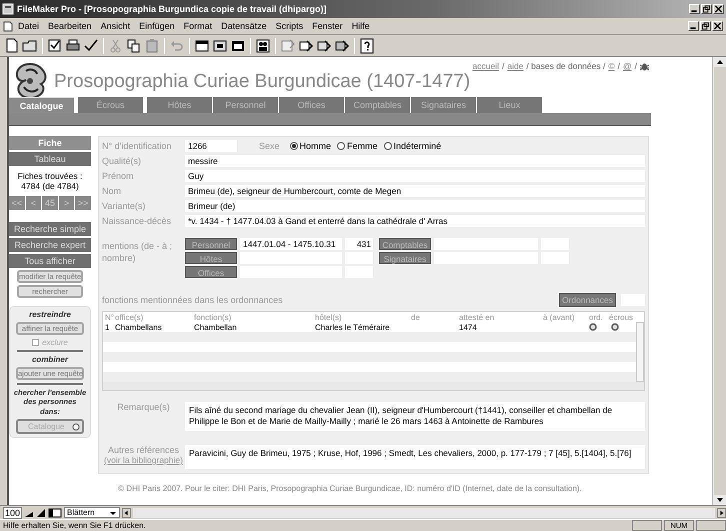  Describe the element at coordinates (50, 245) in the screenshot. I see `search-button: Recherche expert` at that location.